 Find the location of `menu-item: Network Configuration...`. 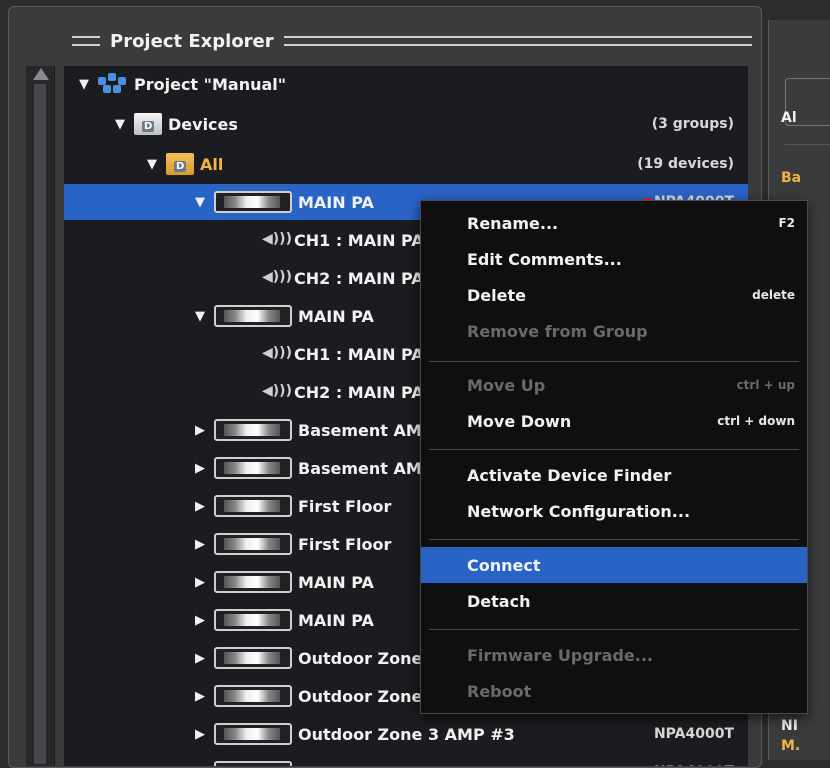

menu-item: Network Configuration... is located at coordinates (614, 511).